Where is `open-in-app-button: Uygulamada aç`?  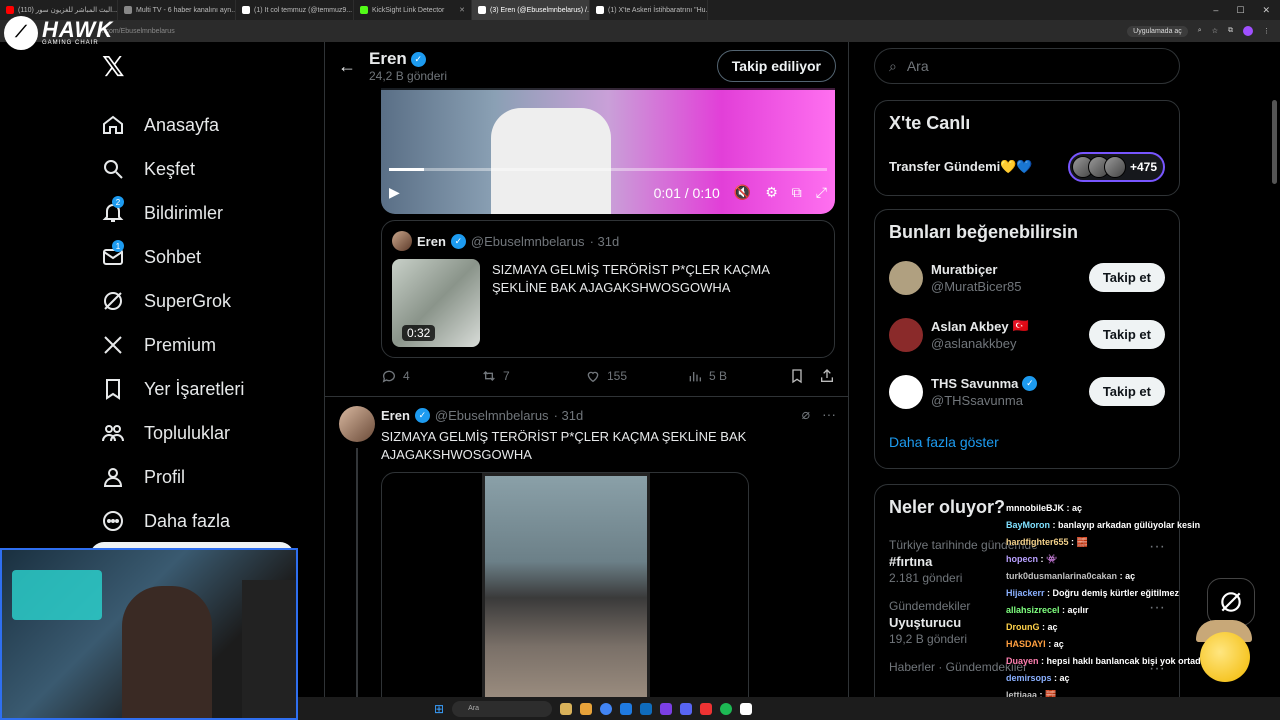 open-in-app-button: Uygulamada aç is located at coordinates (1157, 31).